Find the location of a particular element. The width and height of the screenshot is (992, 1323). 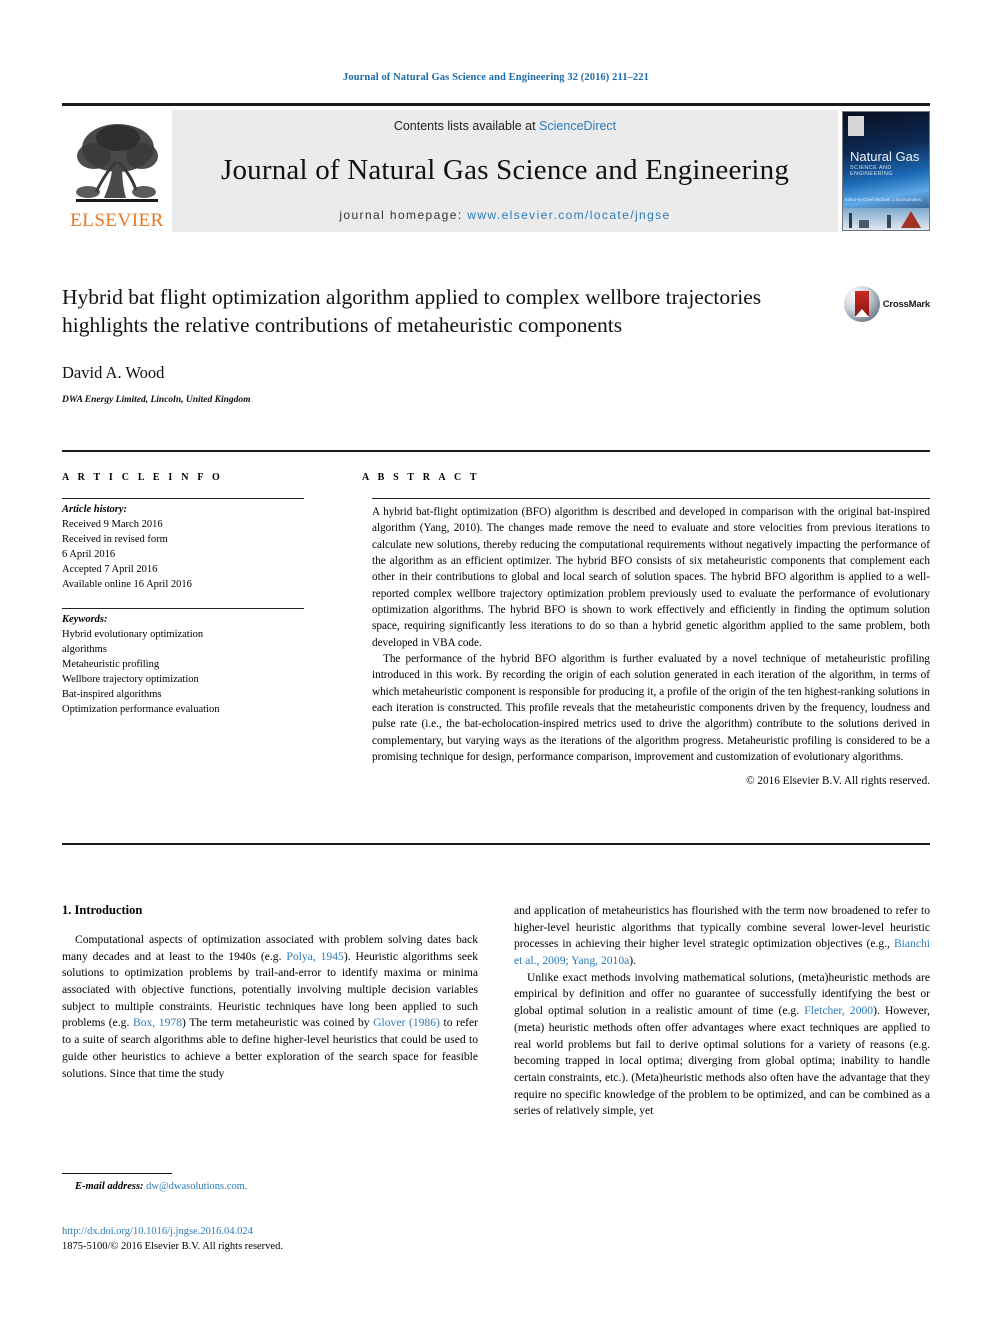

elsevier-logo: ELSEVIER is located at coordinates (117, 171).